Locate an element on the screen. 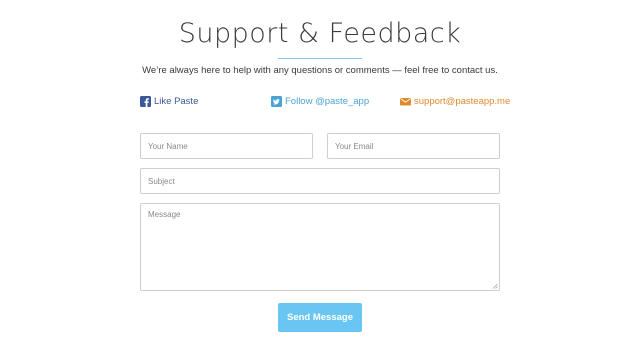 This screenshot has height=356, width=640. twitter-link-label: Follow @paste_app is located at coordinates (327, 101).